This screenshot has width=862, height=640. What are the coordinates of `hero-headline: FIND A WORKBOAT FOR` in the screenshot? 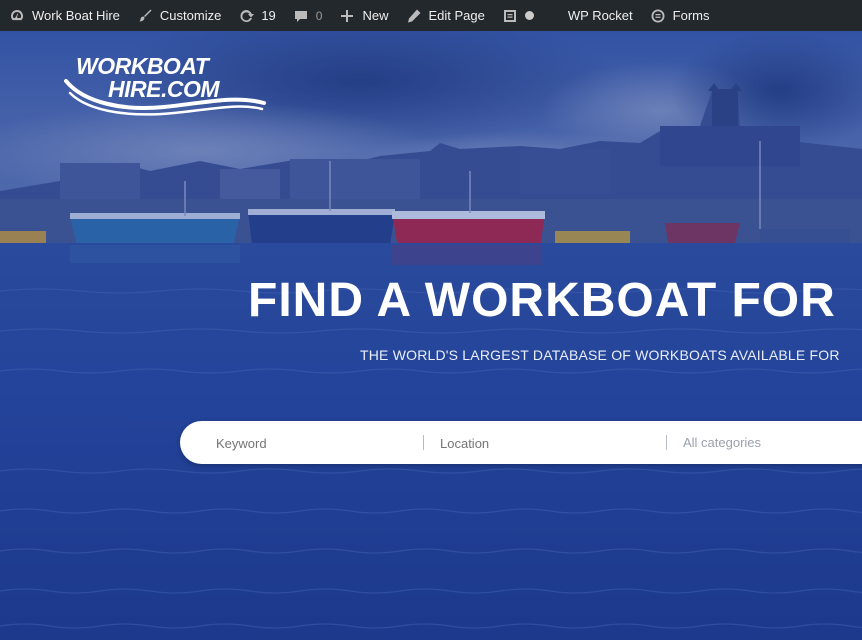 It's located at (542, 300).